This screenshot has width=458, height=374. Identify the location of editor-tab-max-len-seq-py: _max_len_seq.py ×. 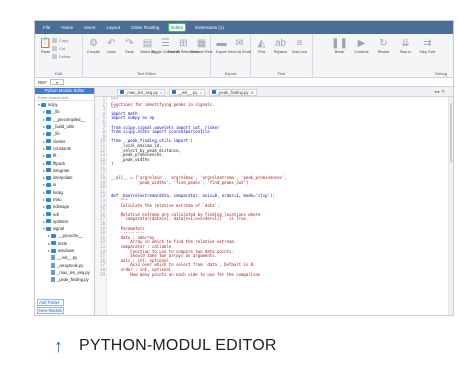
(141, 92).